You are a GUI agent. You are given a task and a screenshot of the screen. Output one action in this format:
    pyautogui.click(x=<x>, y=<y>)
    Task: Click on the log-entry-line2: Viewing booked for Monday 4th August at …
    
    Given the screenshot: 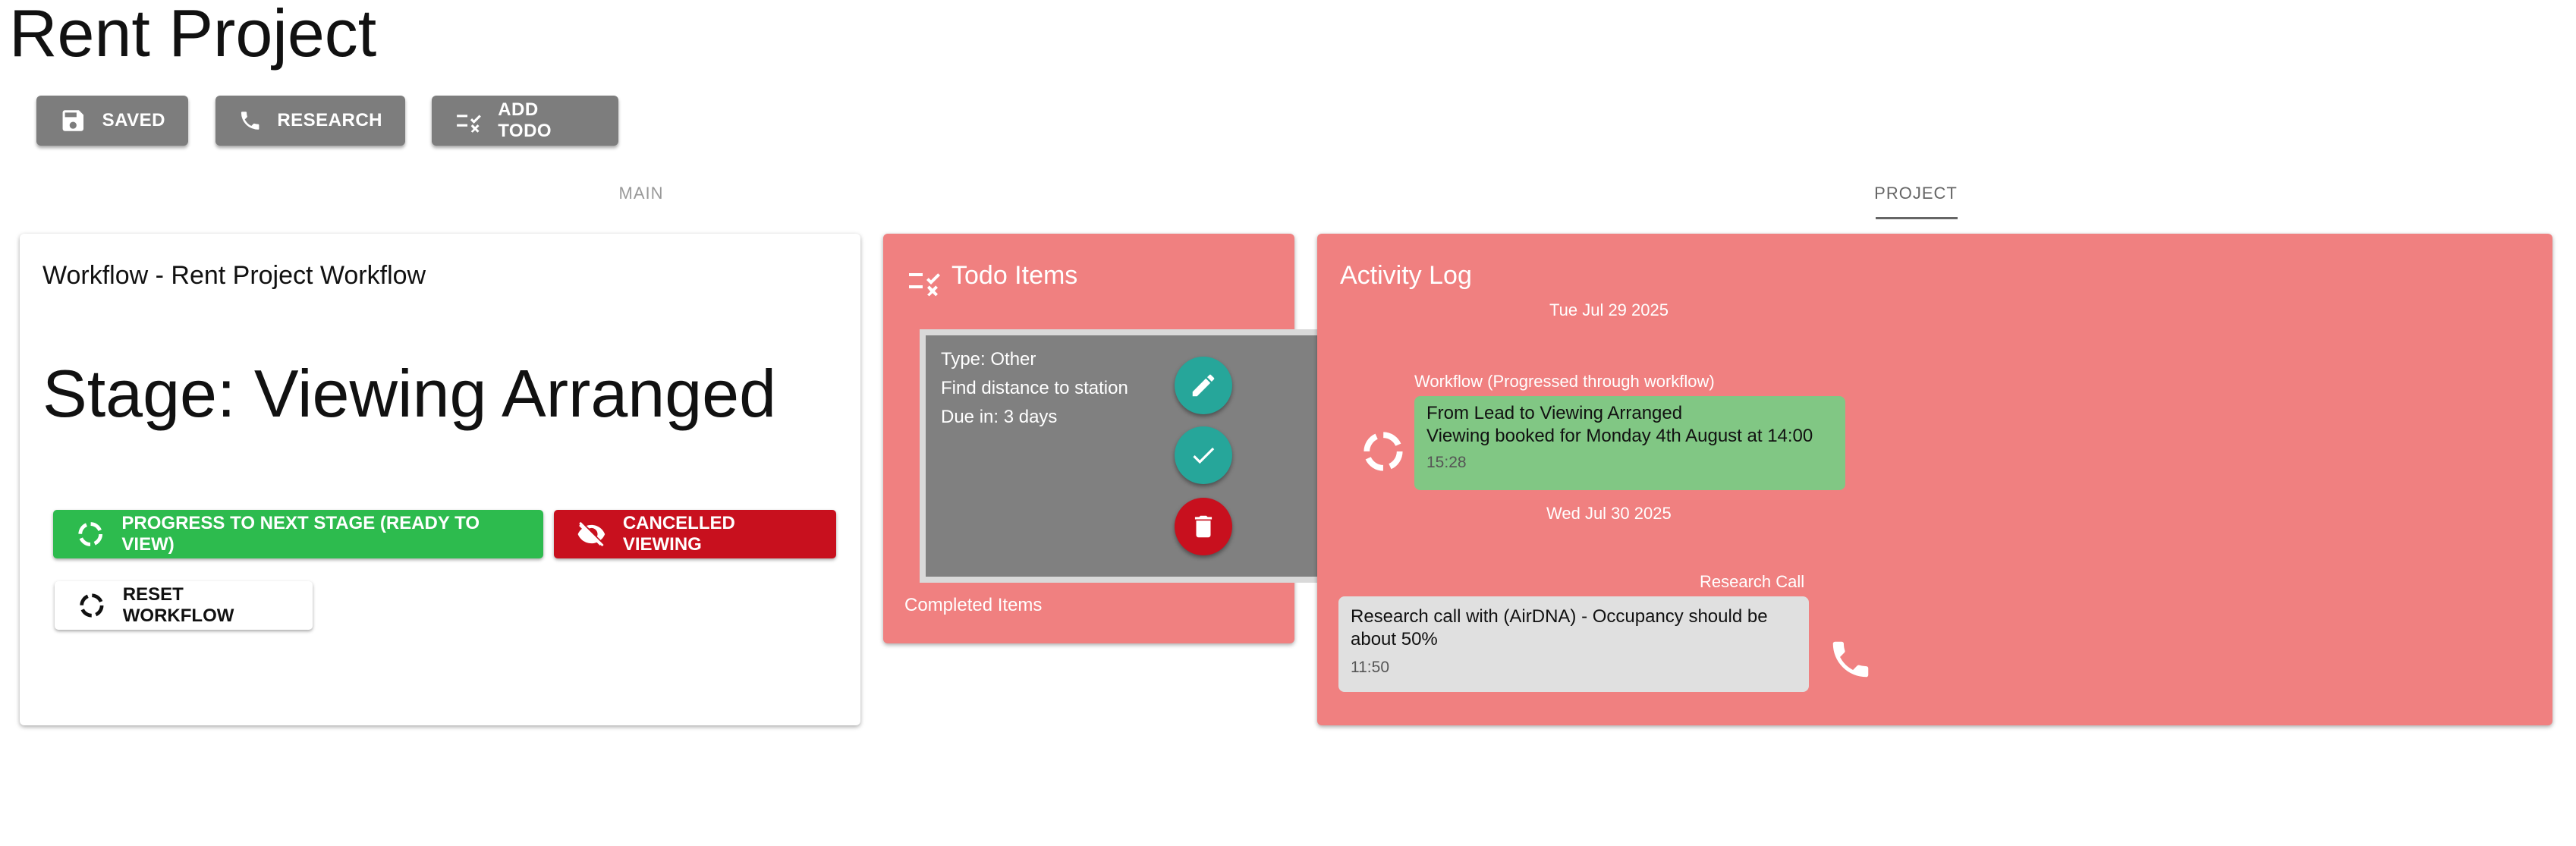 What is the action you would take?
    pyautogui.click(x=1619, y=436)
    